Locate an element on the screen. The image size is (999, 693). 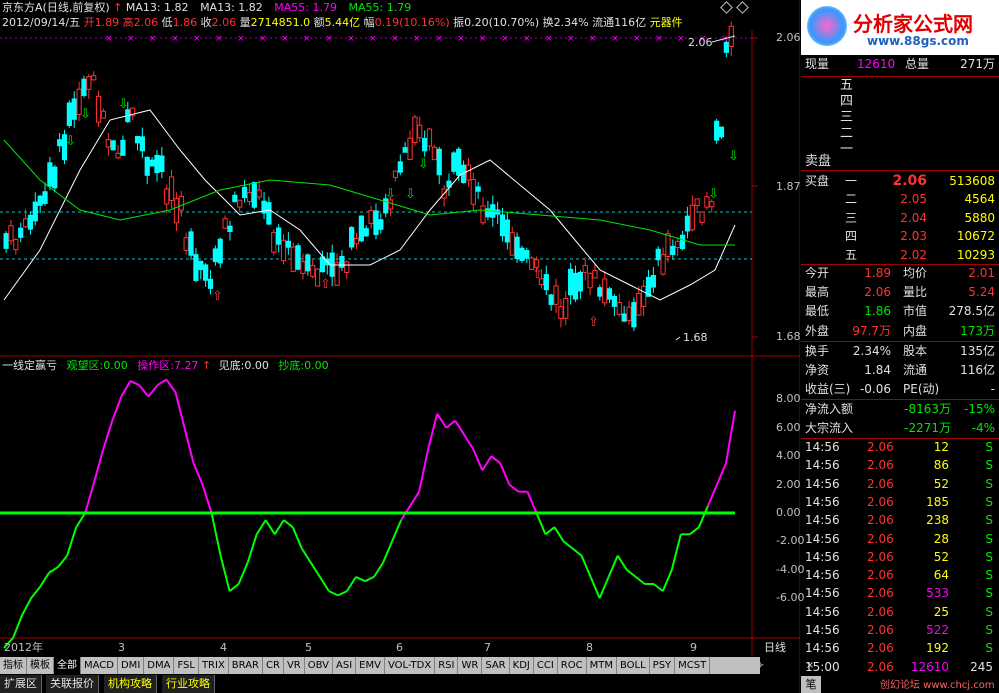
logo-area: 分析家公式网 www.88gs.com is located at coordinates (900, 27).